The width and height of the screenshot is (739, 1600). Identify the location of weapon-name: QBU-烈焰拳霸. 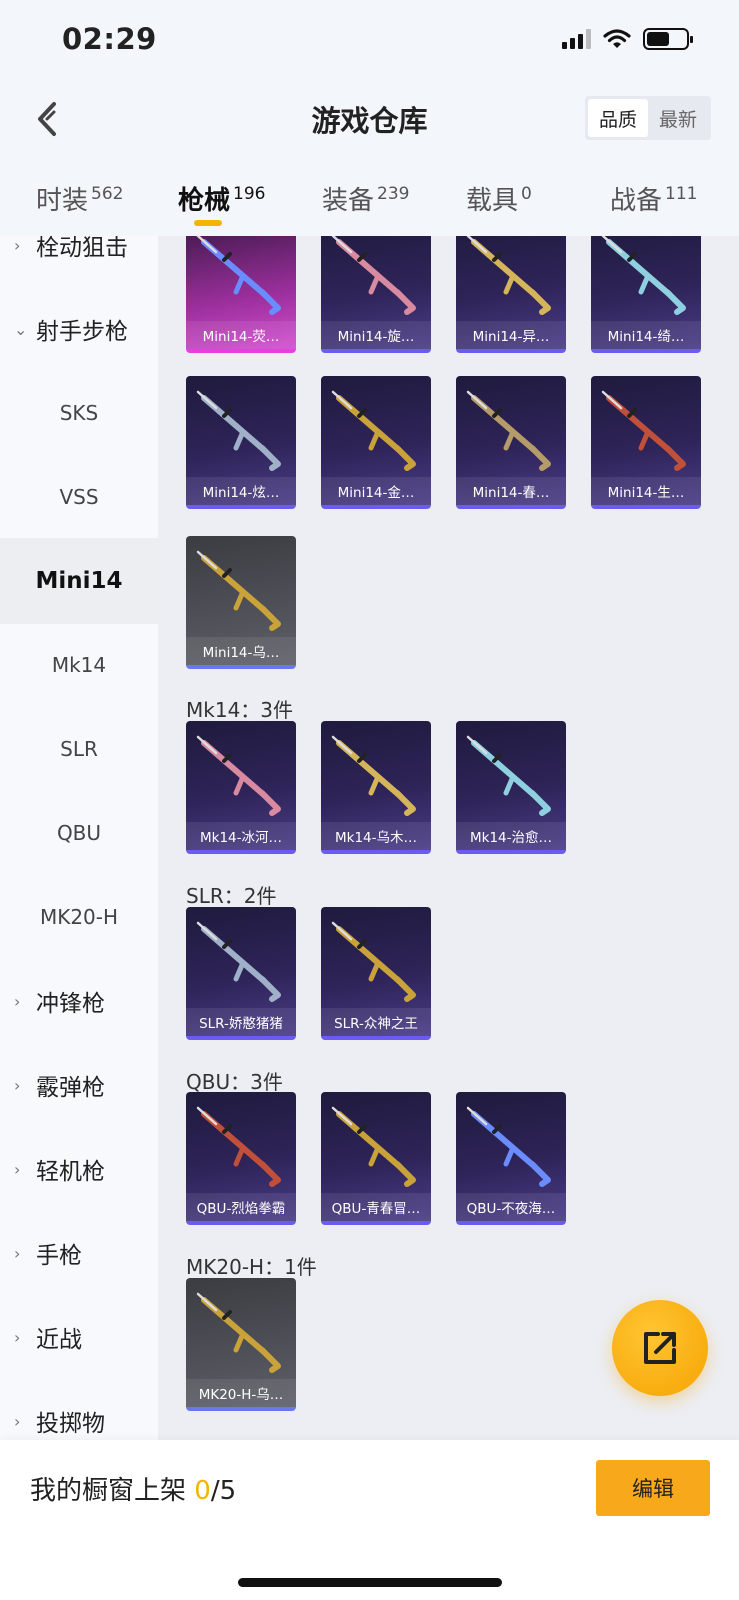
(241, 1207).